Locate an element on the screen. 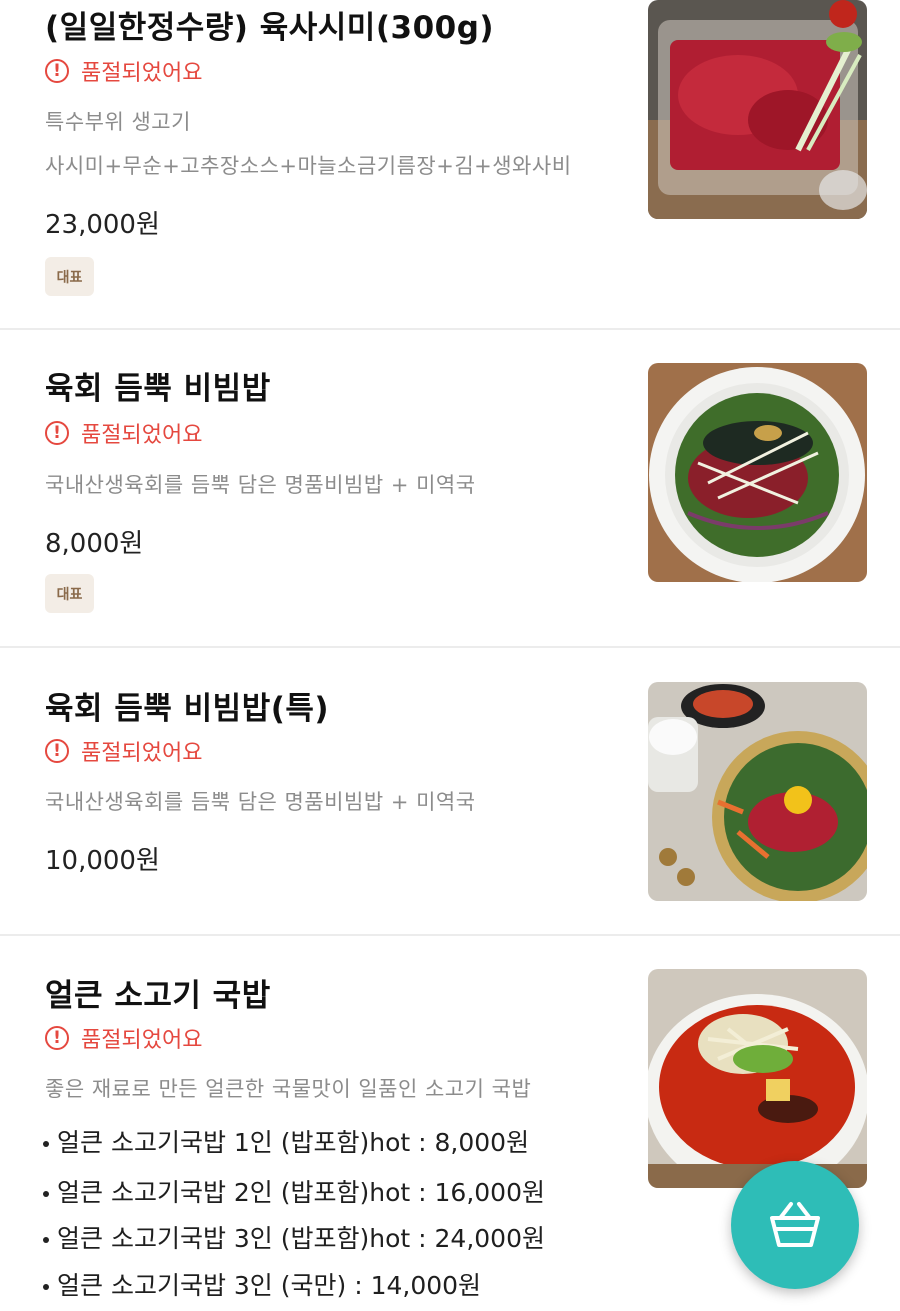  option-line: 얼큰 소고기국밥 3인 (밥포함)hot : 24,000원 is located at coordinates (294, 1237).